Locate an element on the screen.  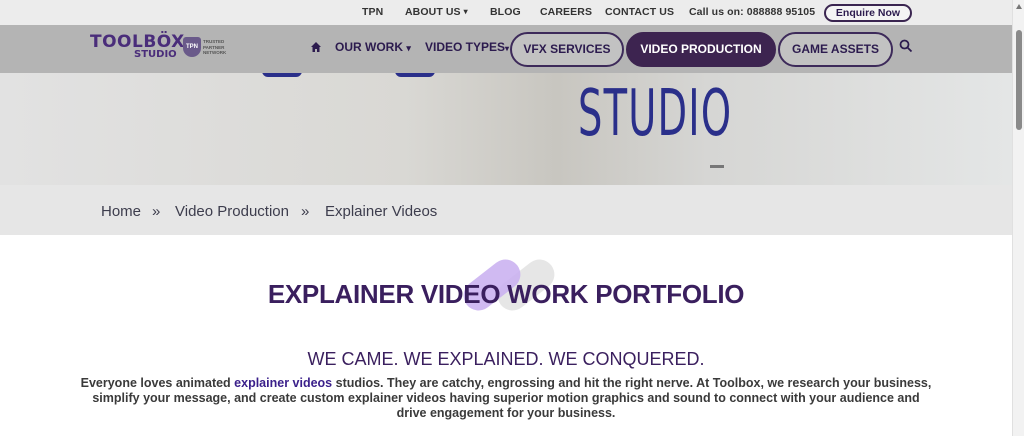
our-work-label: OUR WORK is located at coordinates (369, 47).